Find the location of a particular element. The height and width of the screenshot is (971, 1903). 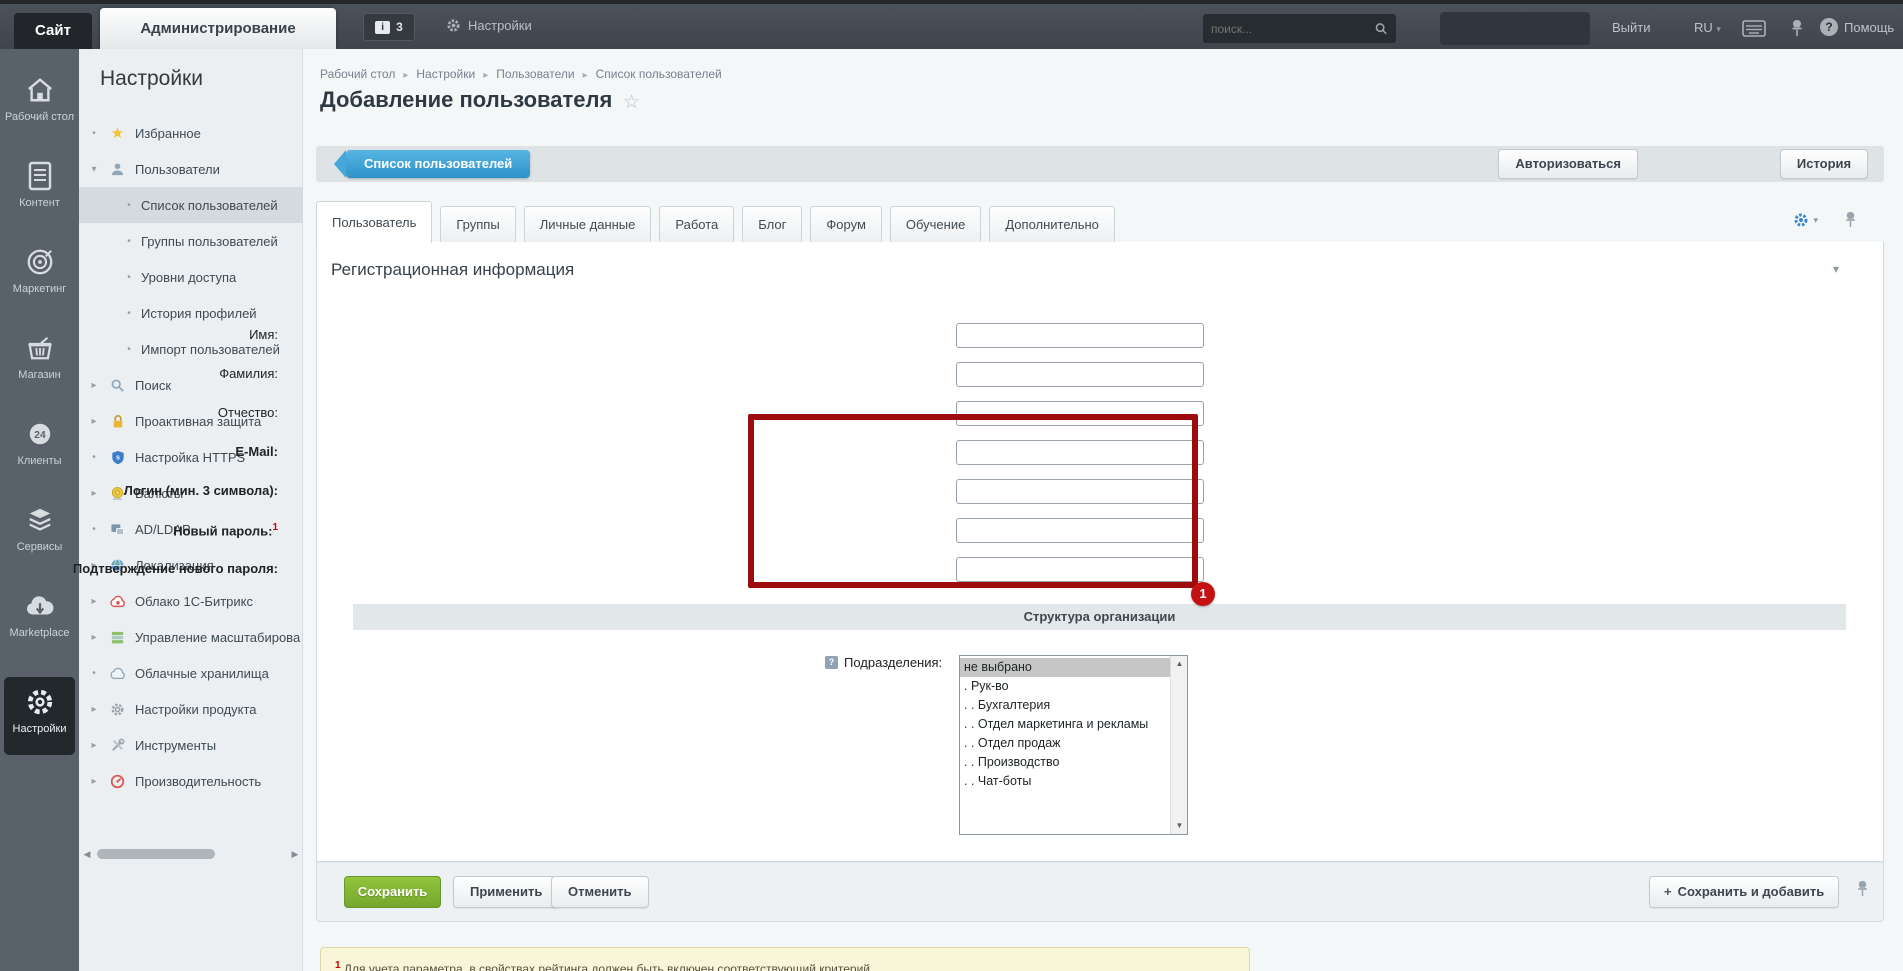

sidebar-item-performance: ▸ Производительность is located at coordinates (191, 781).